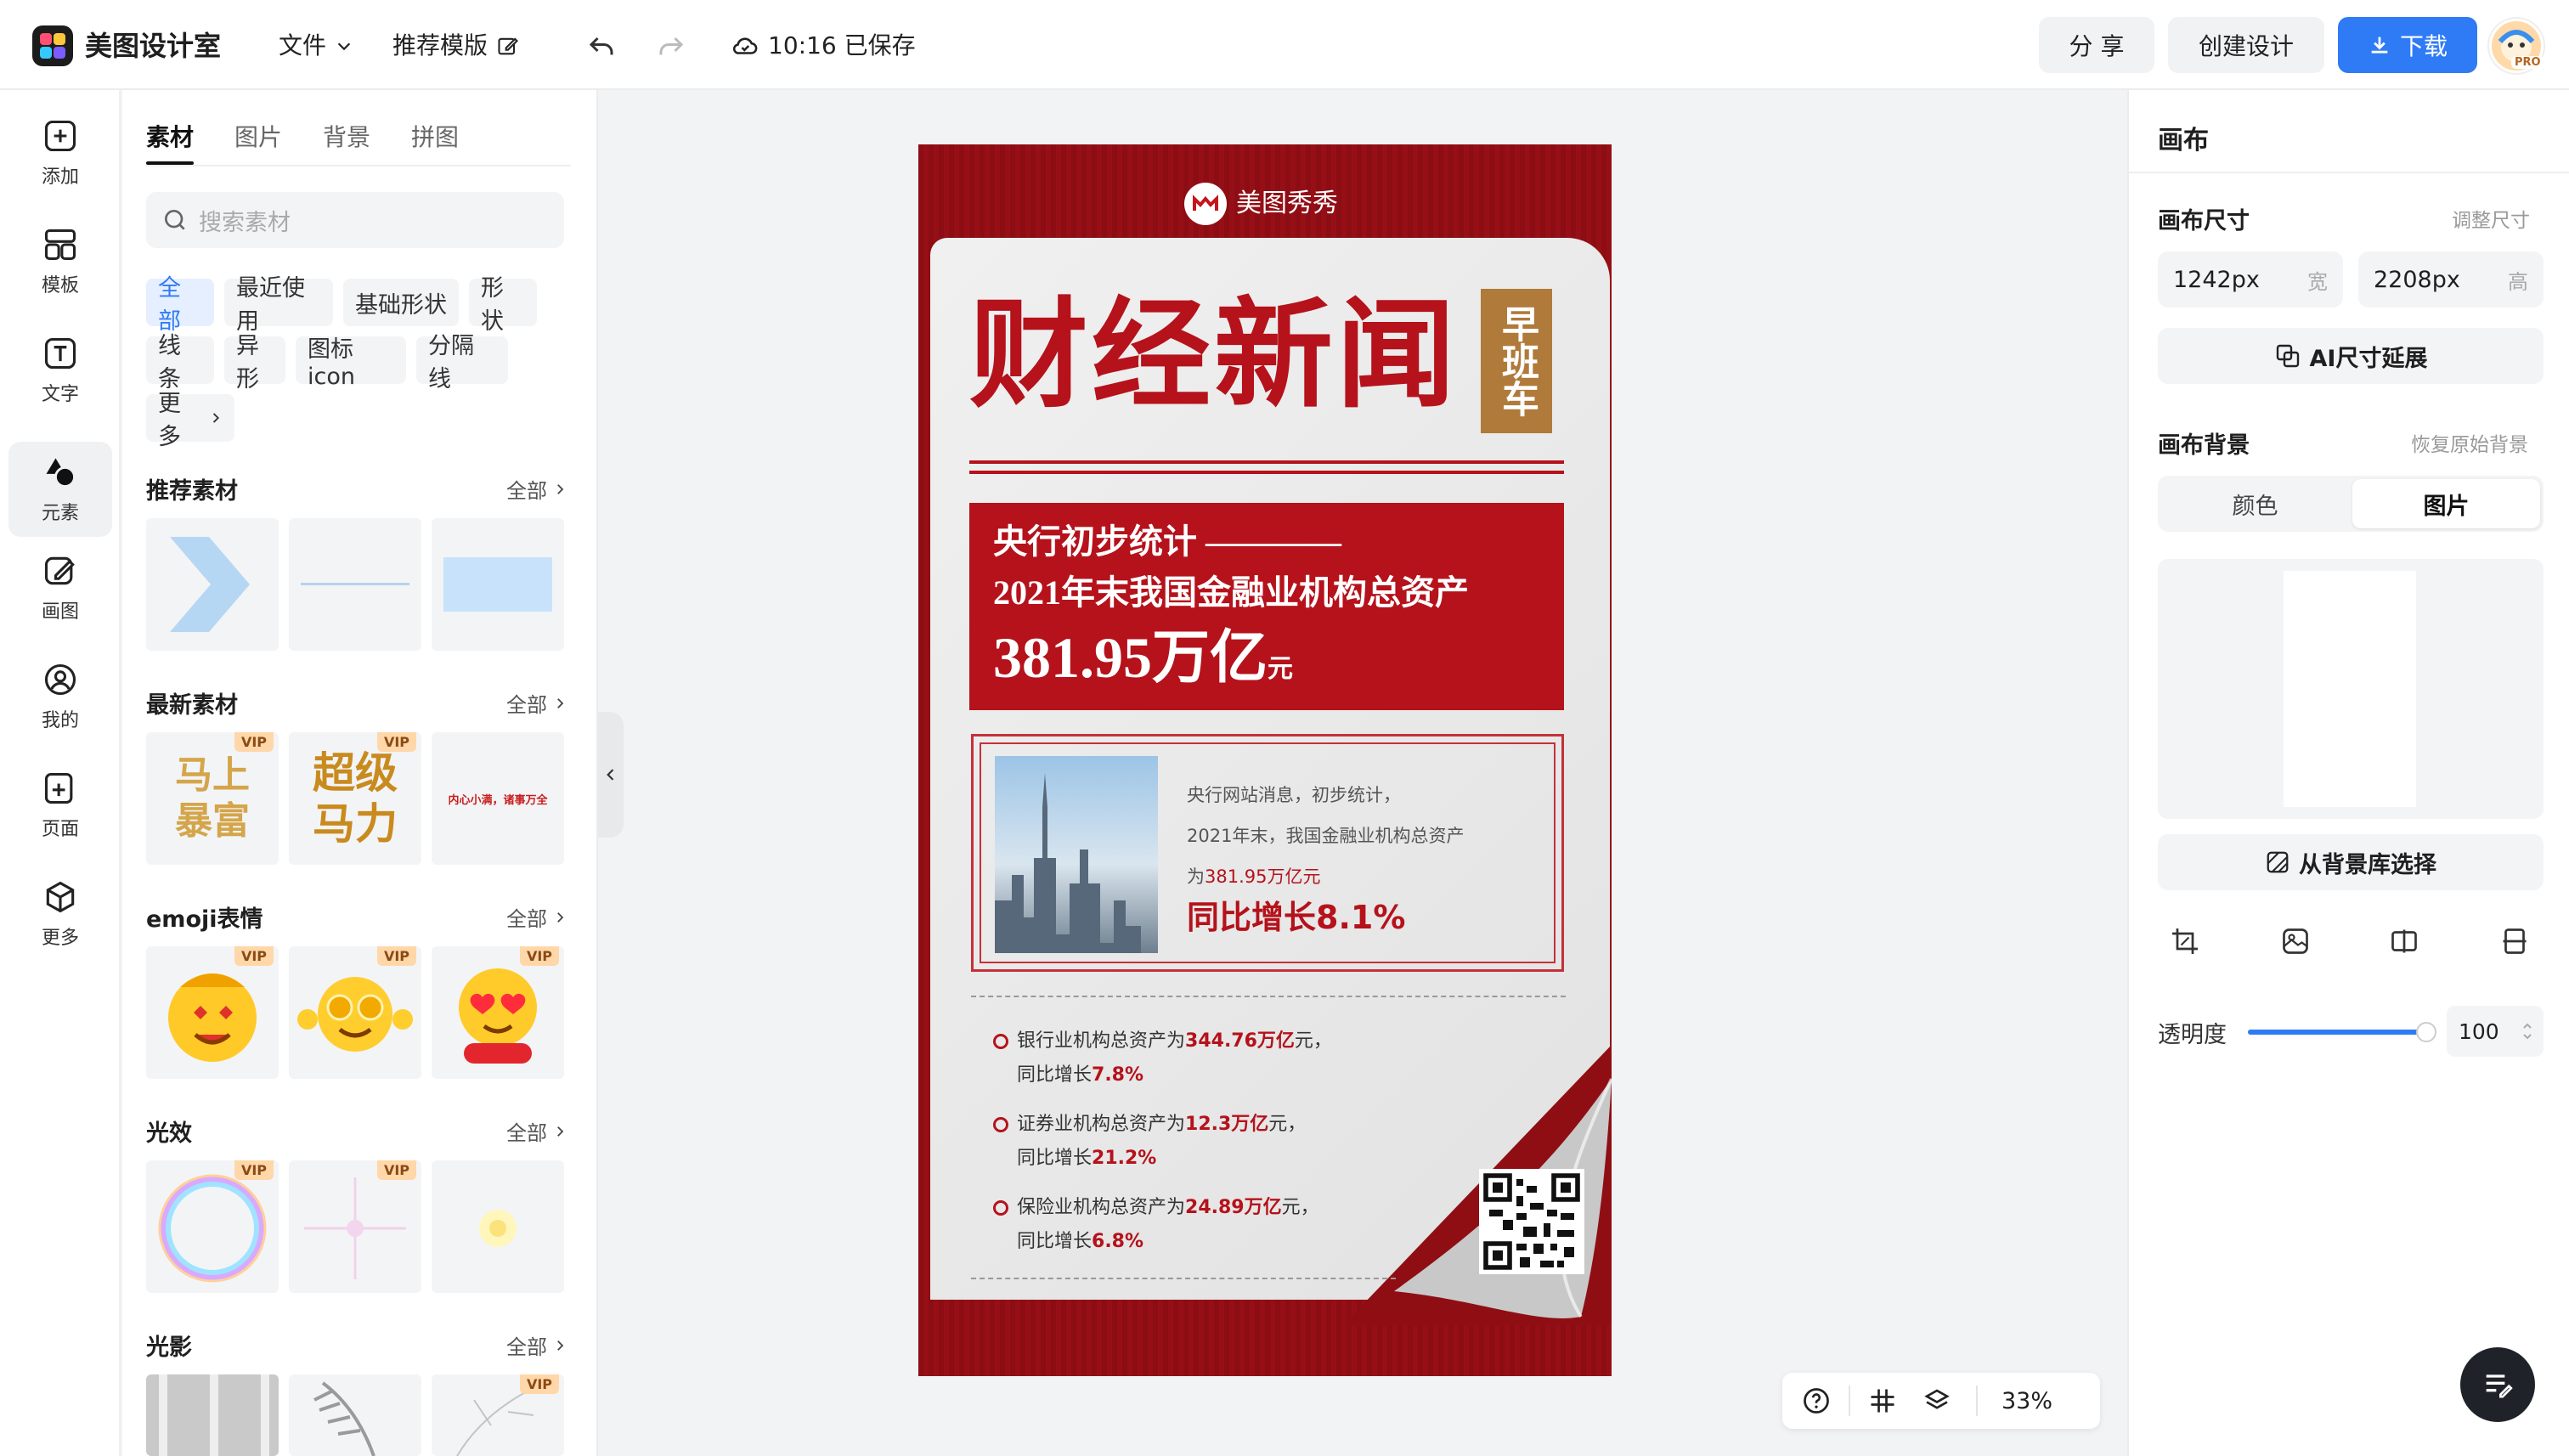  Describe the element at coordinates (2498, 1384) in the screenshot. I see `floating-notes-button` at that location.